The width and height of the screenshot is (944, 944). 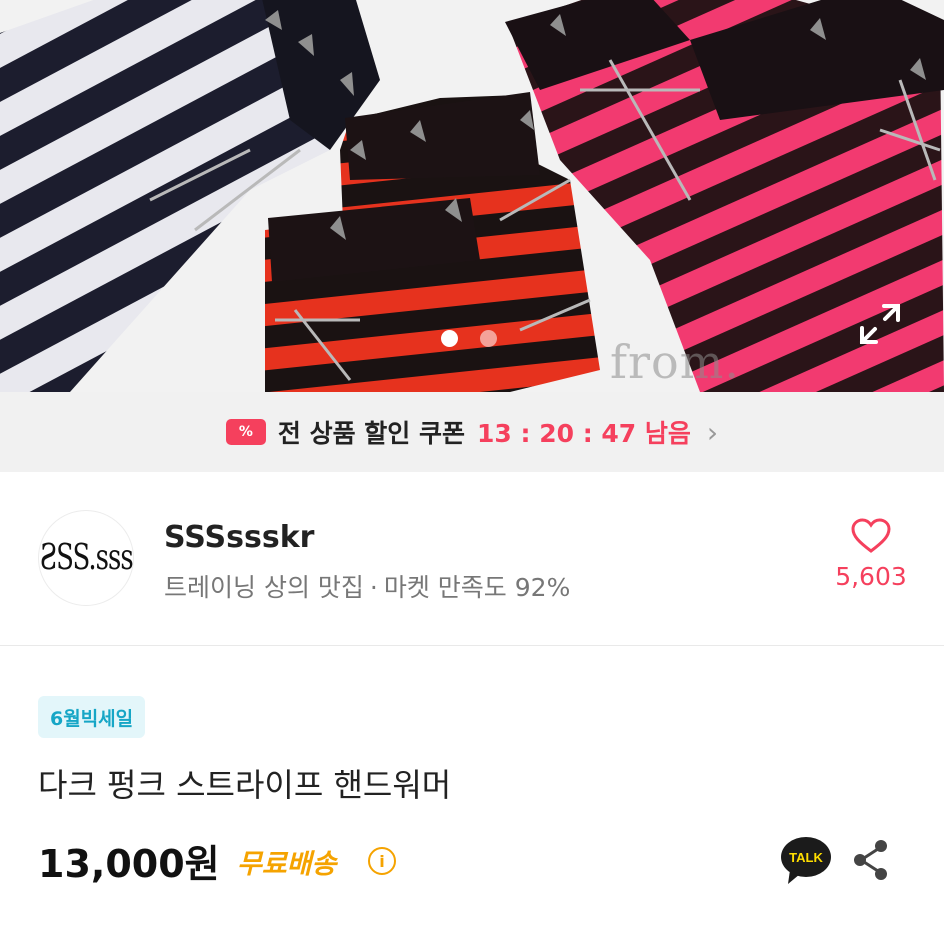 I want to click on expand-image-button, so click(x=880, y=324).